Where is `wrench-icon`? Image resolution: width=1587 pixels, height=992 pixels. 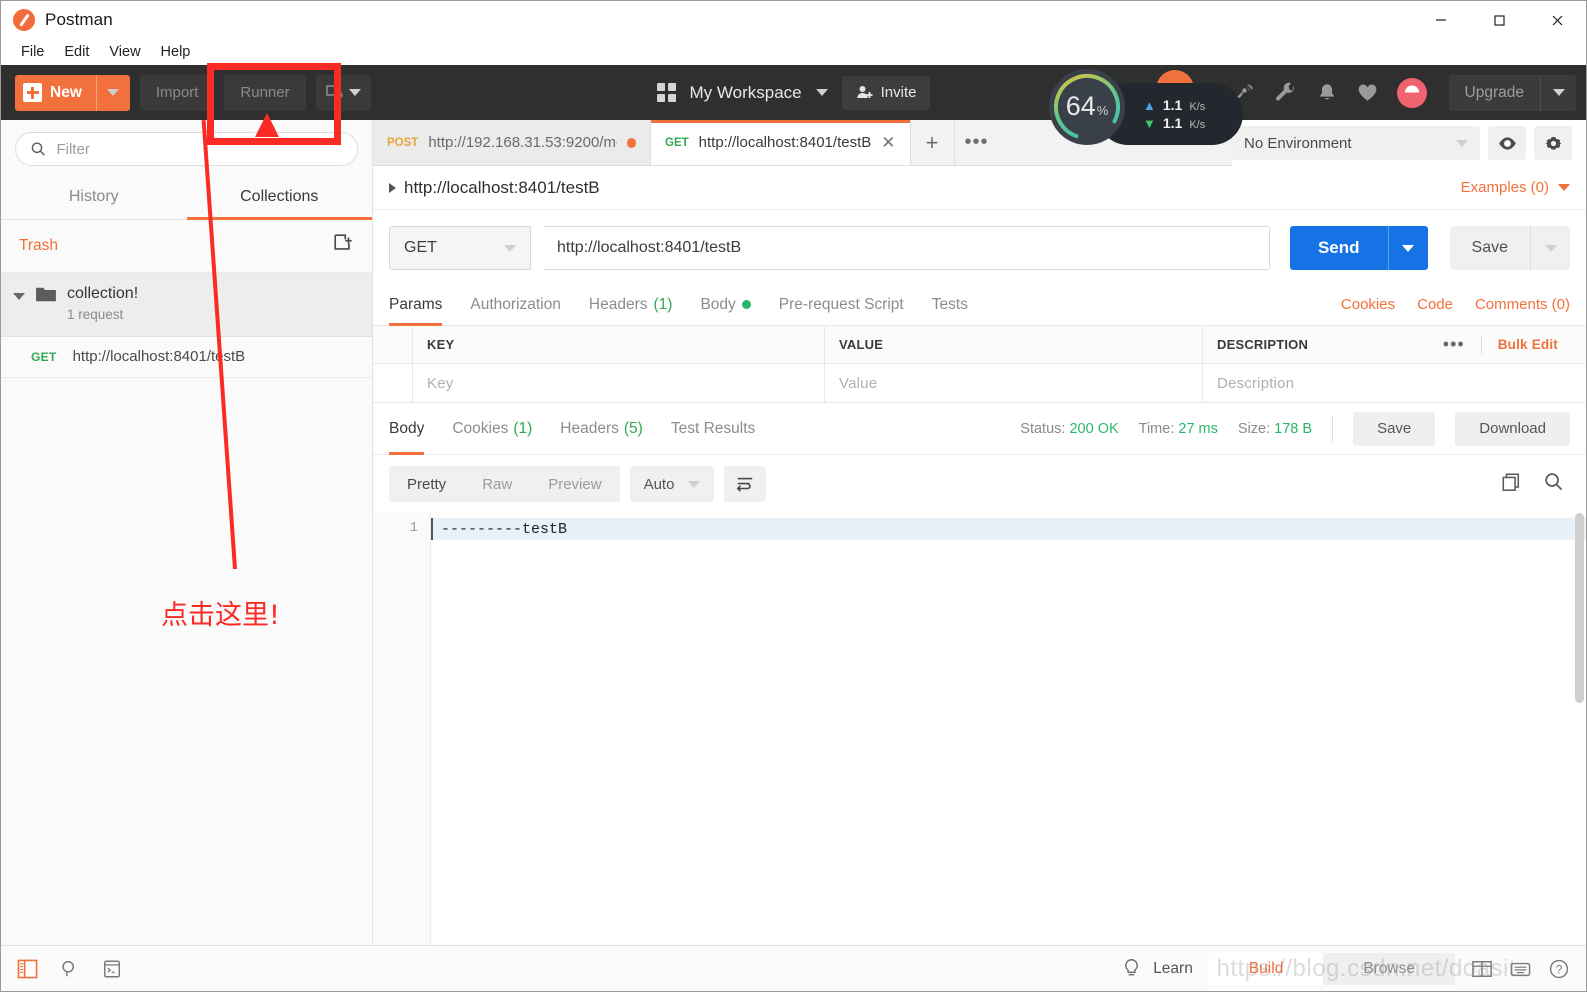 wrench-icon is located at coordinates (1286, 93).